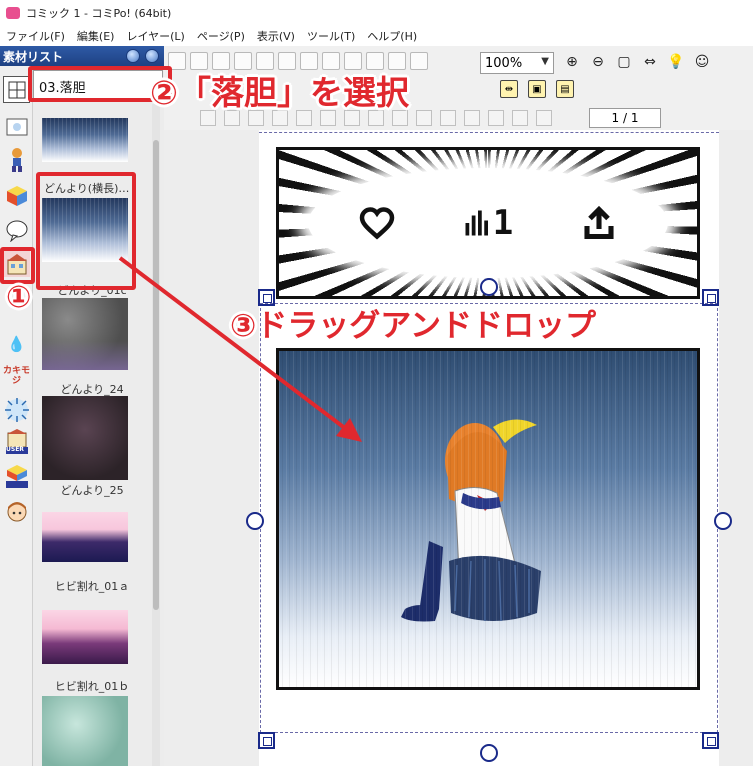  What do you see at coordinates (413, 326) in the screenshot?
I see `step3-label: ③ドラッグアンドドロップ` at bounding box center [413, 326].